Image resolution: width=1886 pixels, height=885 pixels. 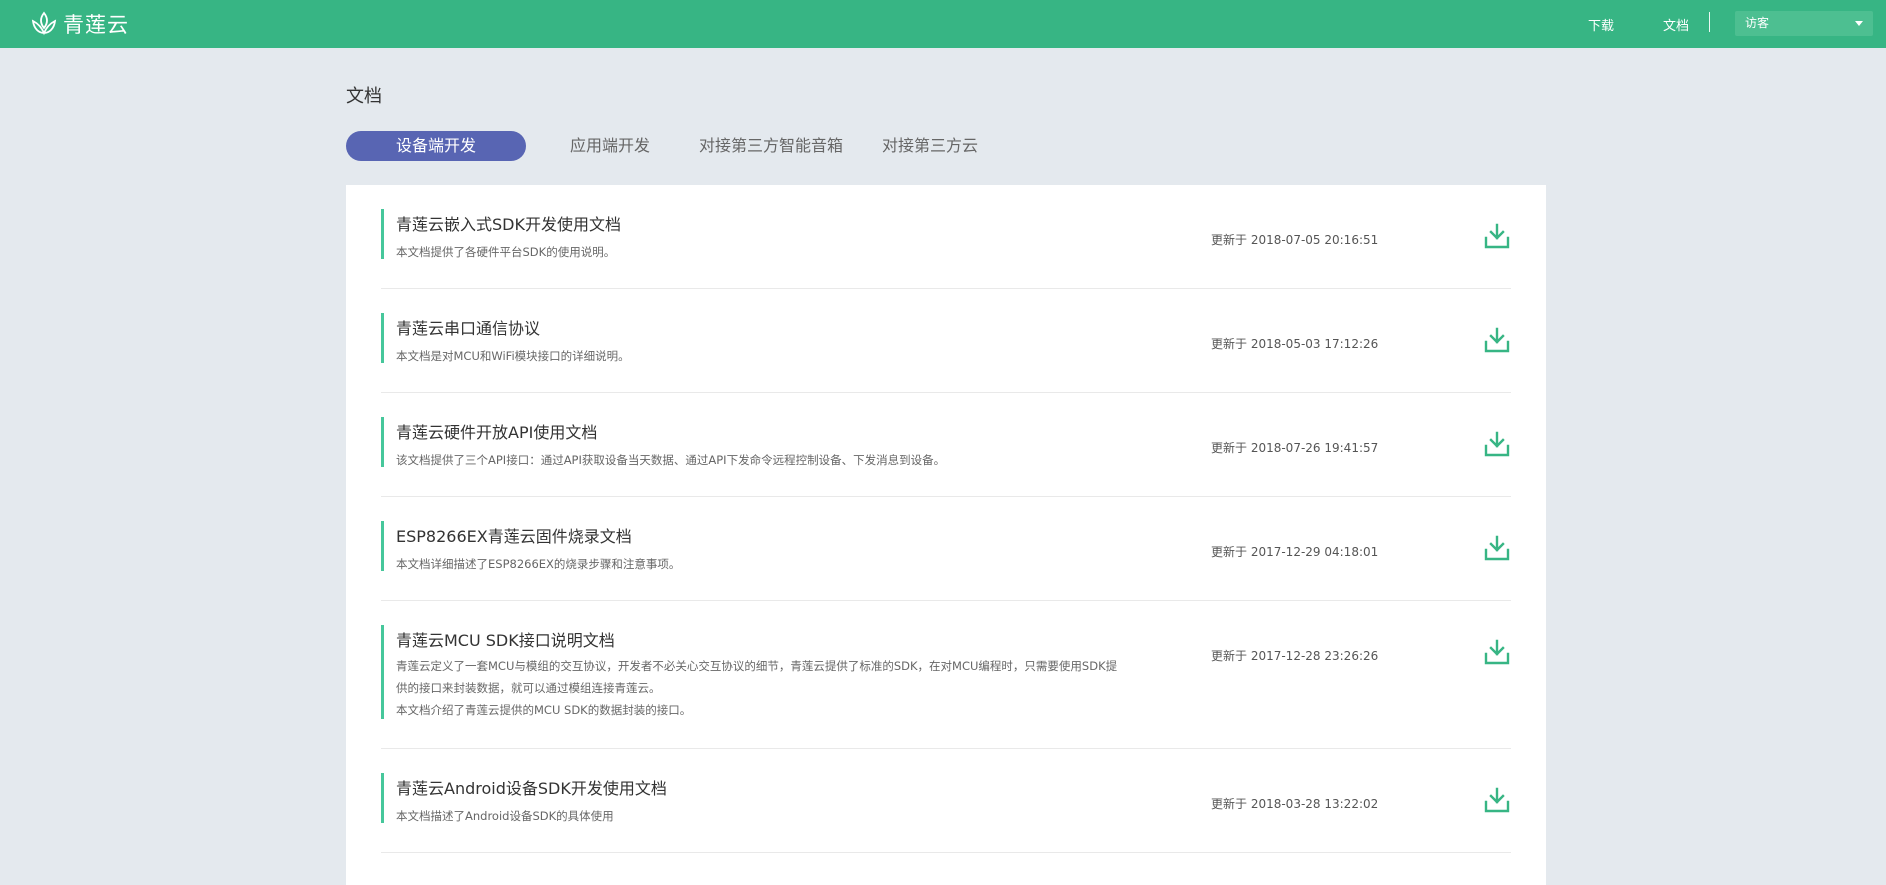 I want to click on nav-divider, so click(x=1709, y=22).